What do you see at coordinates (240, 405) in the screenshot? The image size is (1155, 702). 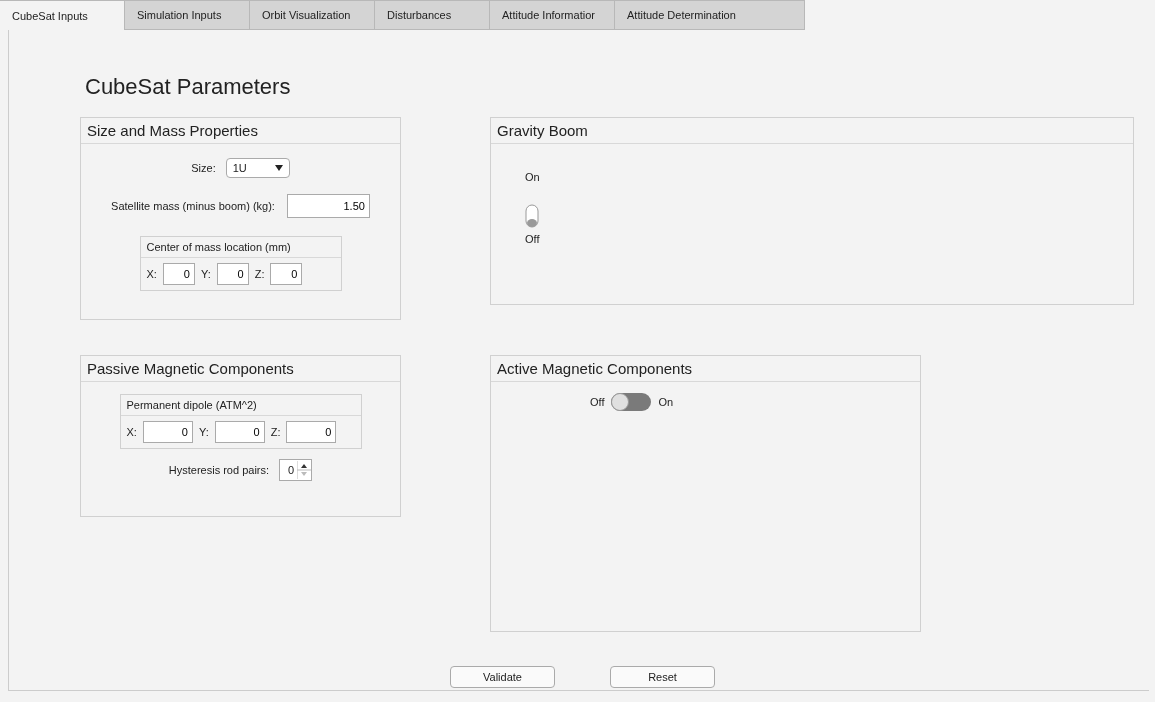 I see `group-title: Permanent dipole (ATM^2)` at bounding box center [240, 405].